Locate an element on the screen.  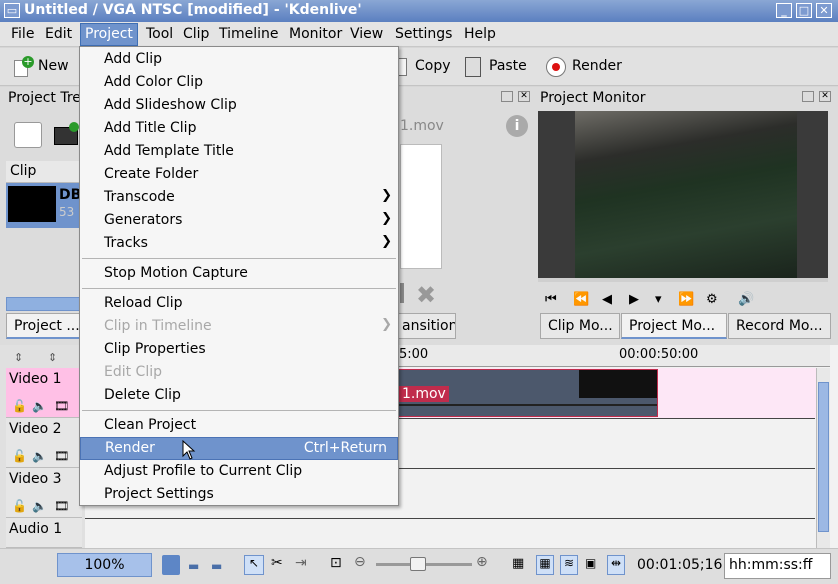
menu-item-project-settings: Project Settings is located at coordinates (239, 495).